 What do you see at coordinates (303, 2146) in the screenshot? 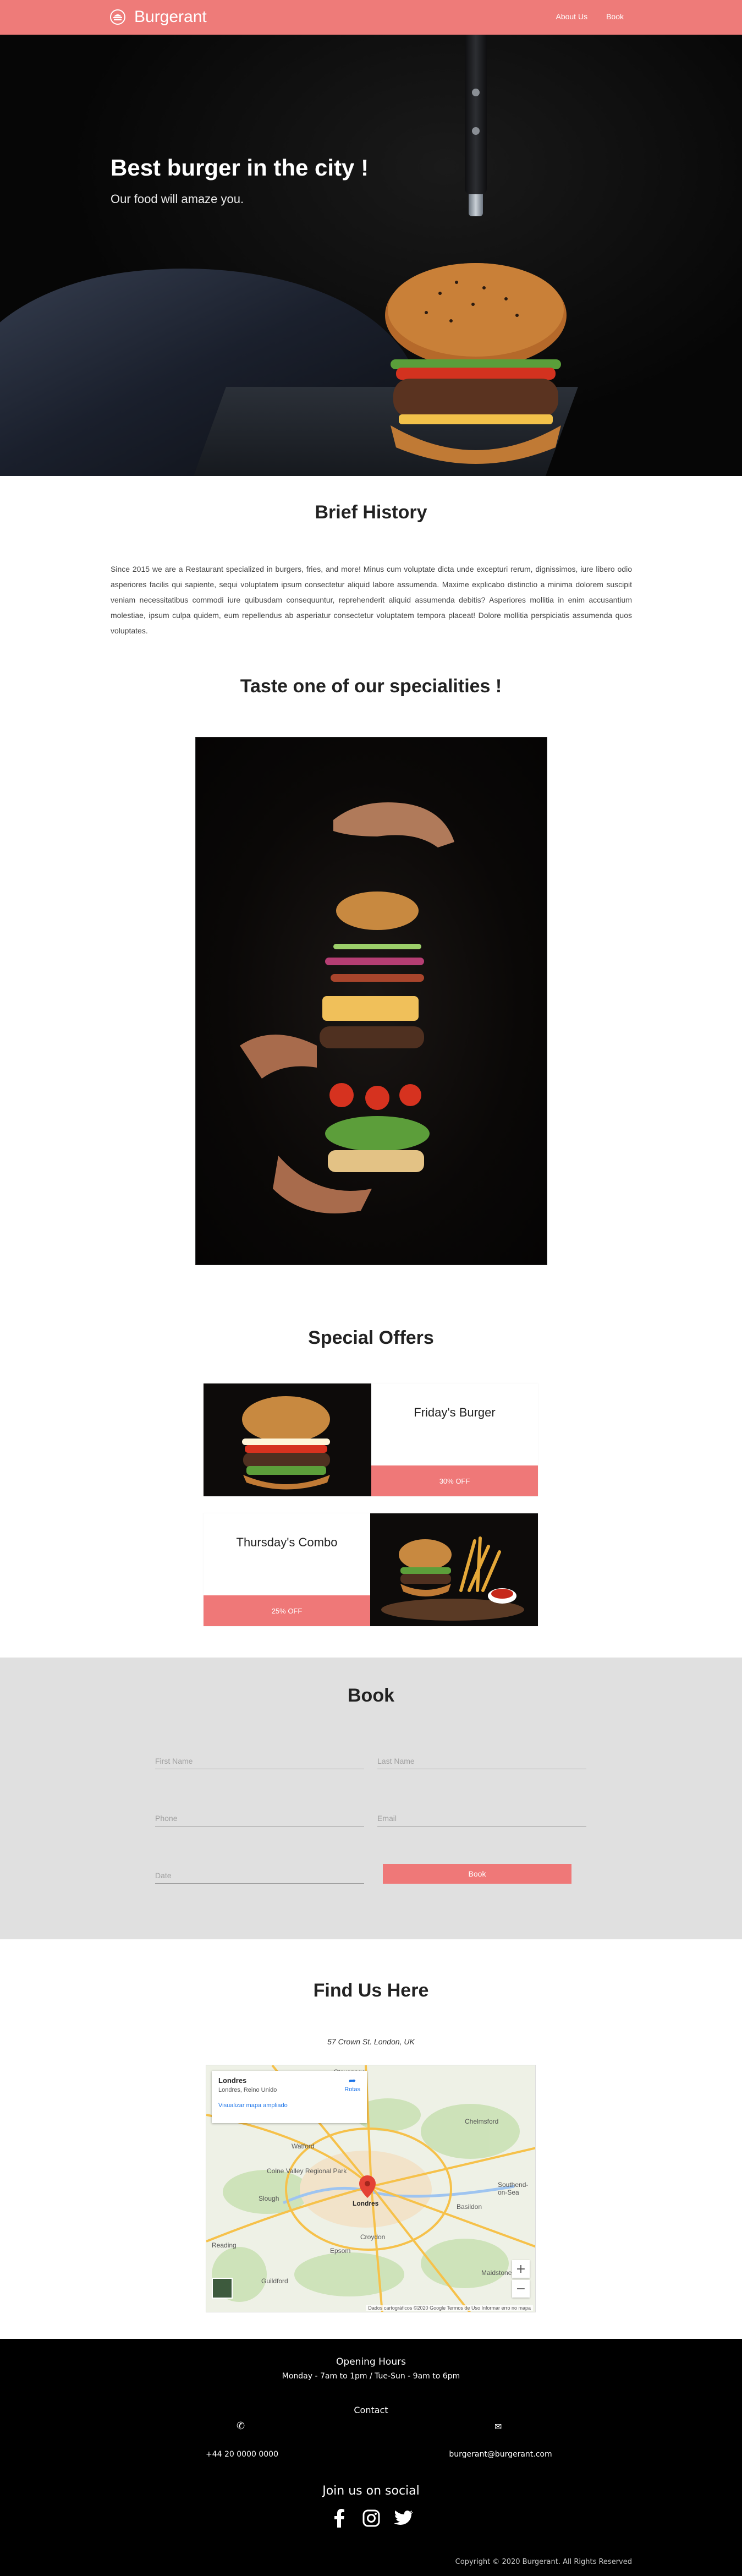
I see `map-label: Watford` at bounding box center [303, 2146].